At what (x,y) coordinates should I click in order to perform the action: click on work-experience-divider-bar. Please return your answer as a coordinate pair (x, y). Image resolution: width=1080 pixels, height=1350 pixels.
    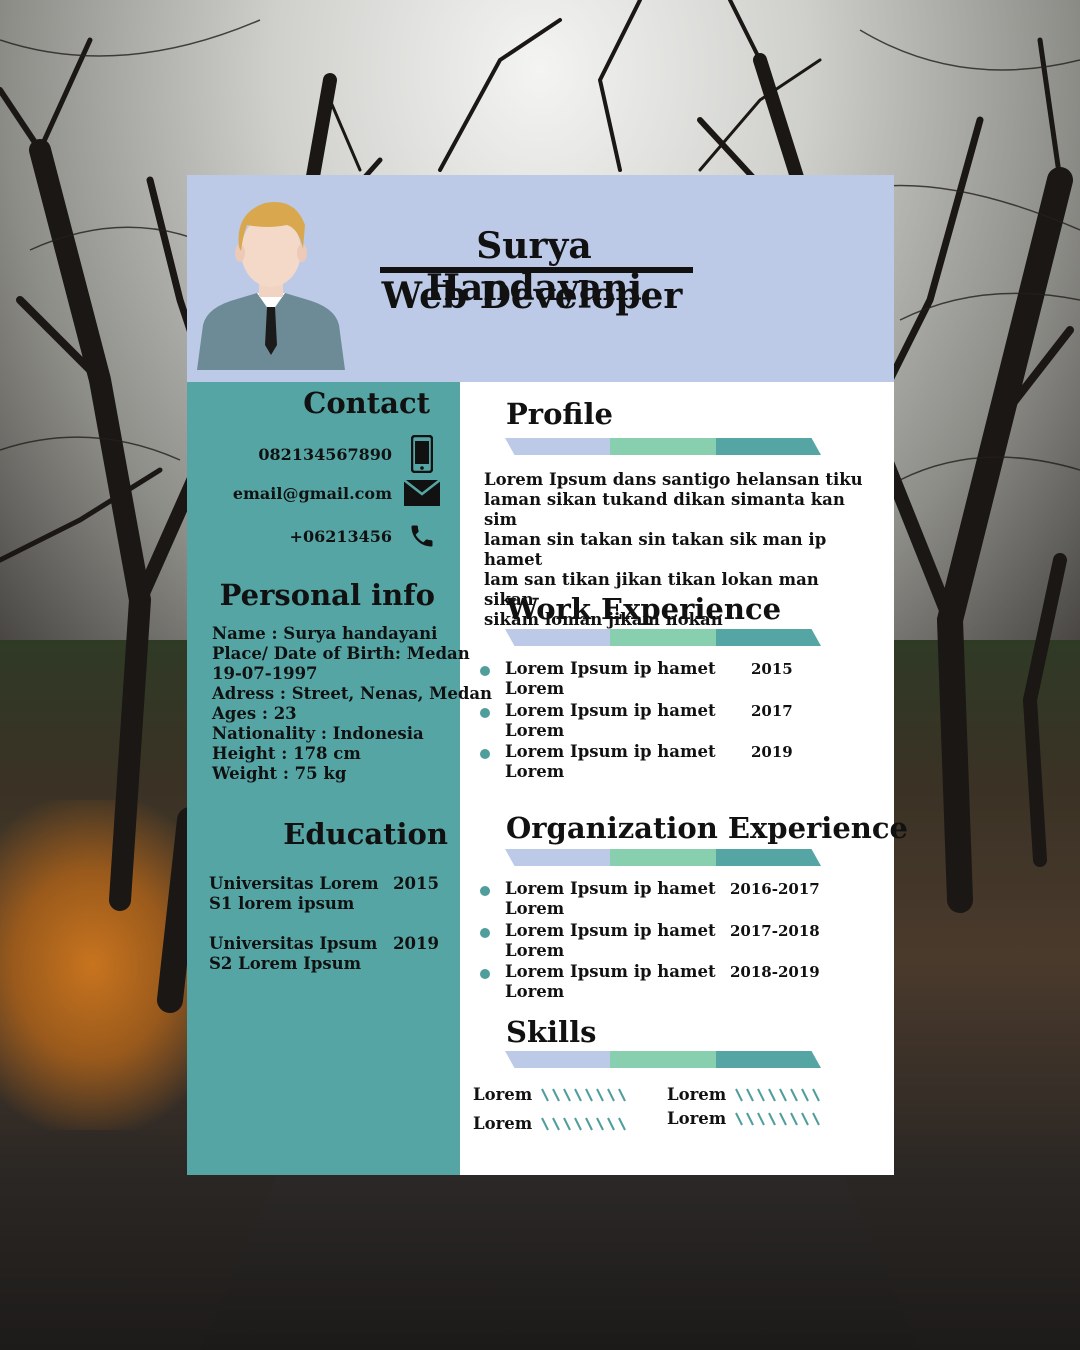
    Looking at the image, I should click on (663, 637).